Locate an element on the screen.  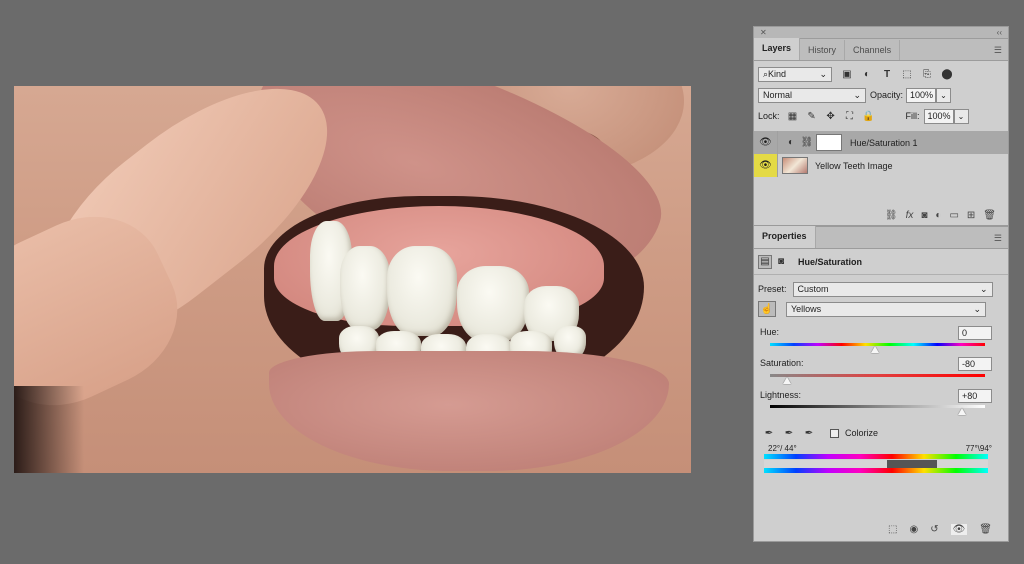
adjustment-title: Hue/Saturation is located at coordinates (830, 261).